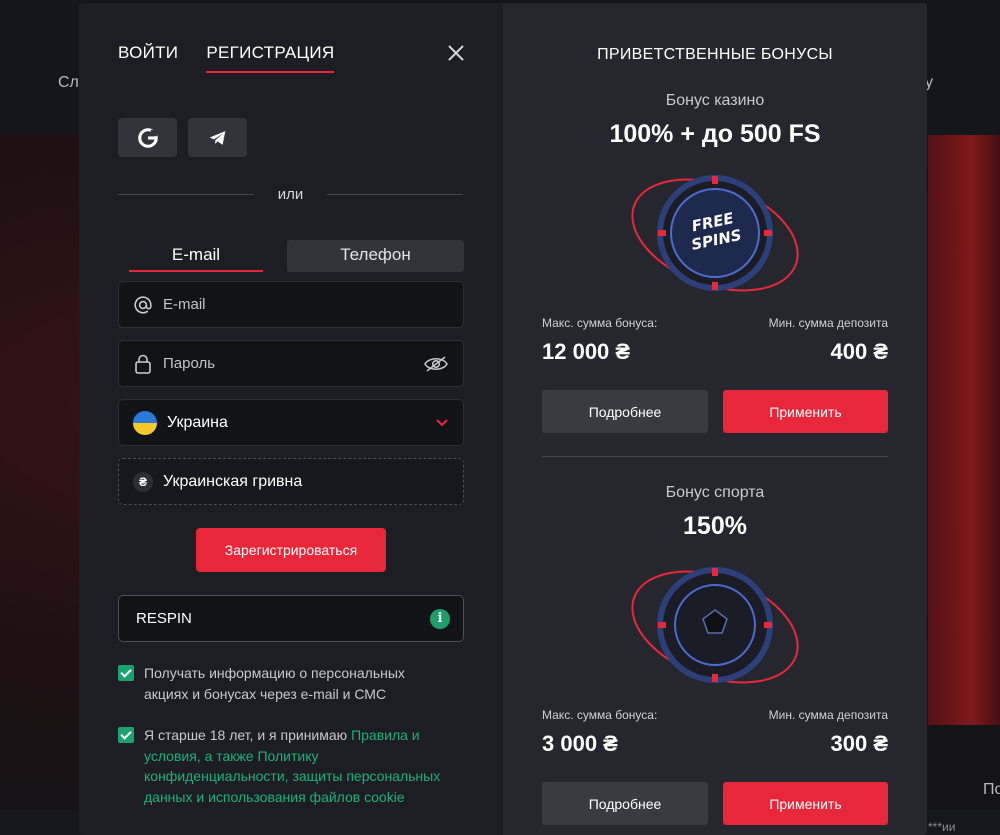  I want to click on register-button: Зарегистрироваться, so click(291, 550).